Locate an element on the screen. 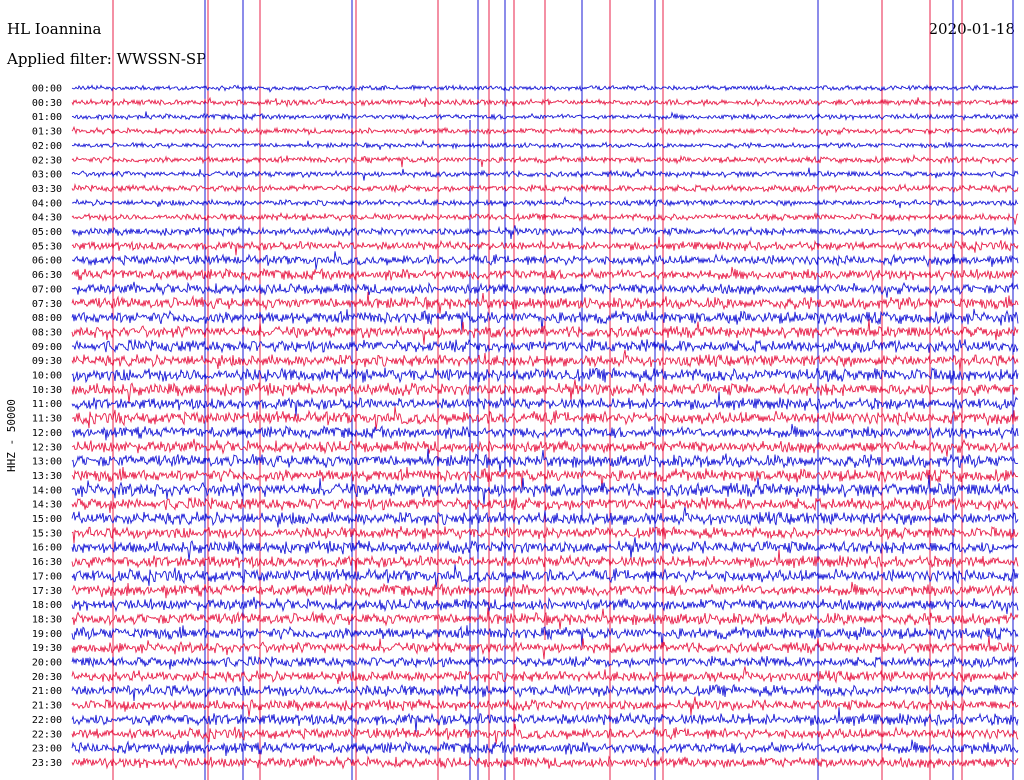 Image resolution: width=1024 pixels, height=780 pixels. row-time-label: 15:00 is located at coordinates (47, 519).